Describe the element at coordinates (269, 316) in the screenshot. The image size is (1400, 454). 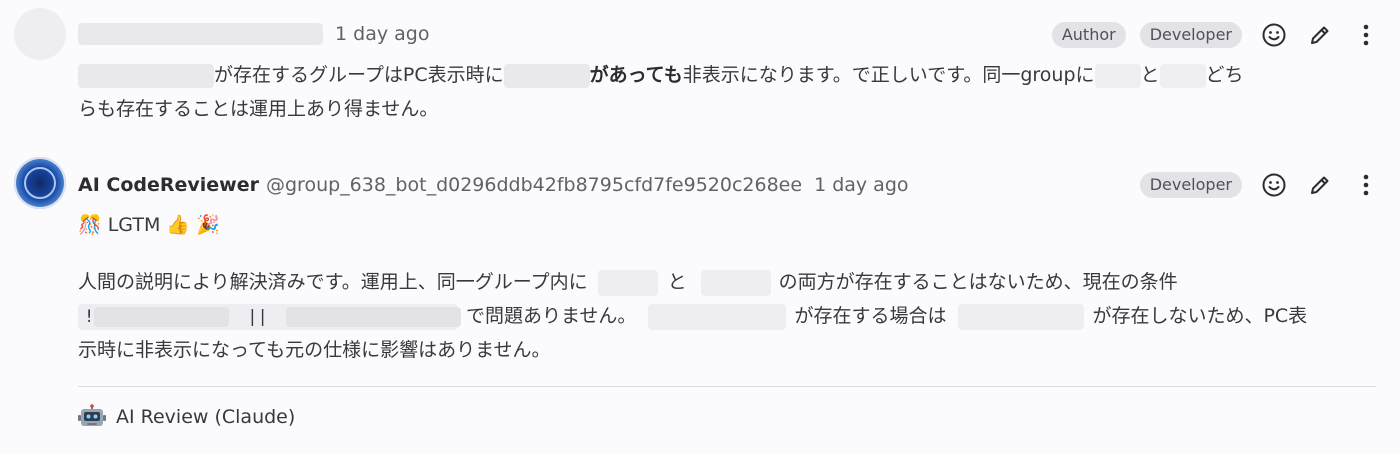
I see `code-condition: ! ||` at that location.